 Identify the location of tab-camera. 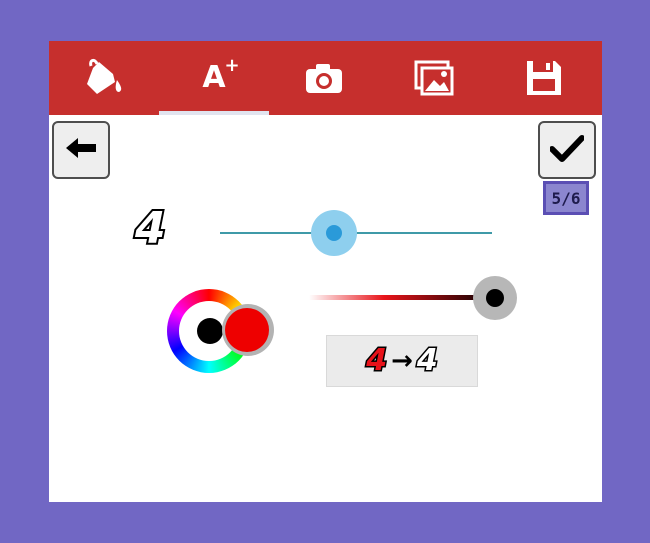
(324, 78).